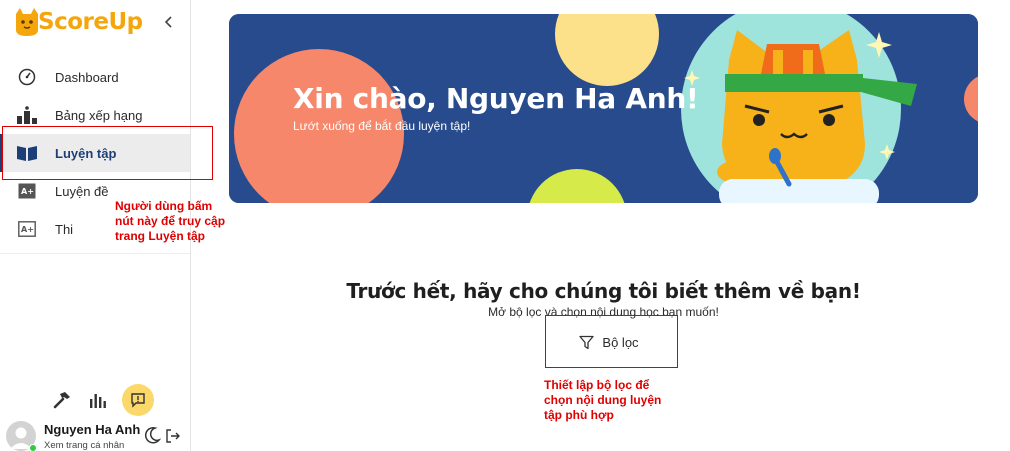  I want to click on chevron-left-icon, so click(168, 22).